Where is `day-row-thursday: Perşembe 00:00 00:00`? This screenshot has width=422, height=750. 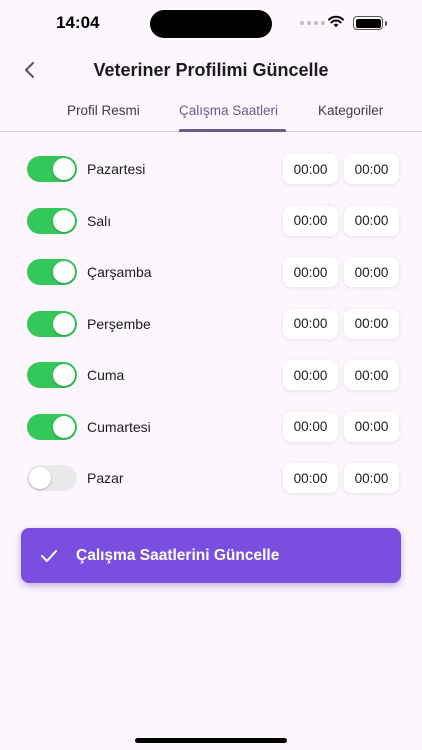 day-row-thursday: Perşembe 00:00 00:00 is located at coordinates (211, 329).